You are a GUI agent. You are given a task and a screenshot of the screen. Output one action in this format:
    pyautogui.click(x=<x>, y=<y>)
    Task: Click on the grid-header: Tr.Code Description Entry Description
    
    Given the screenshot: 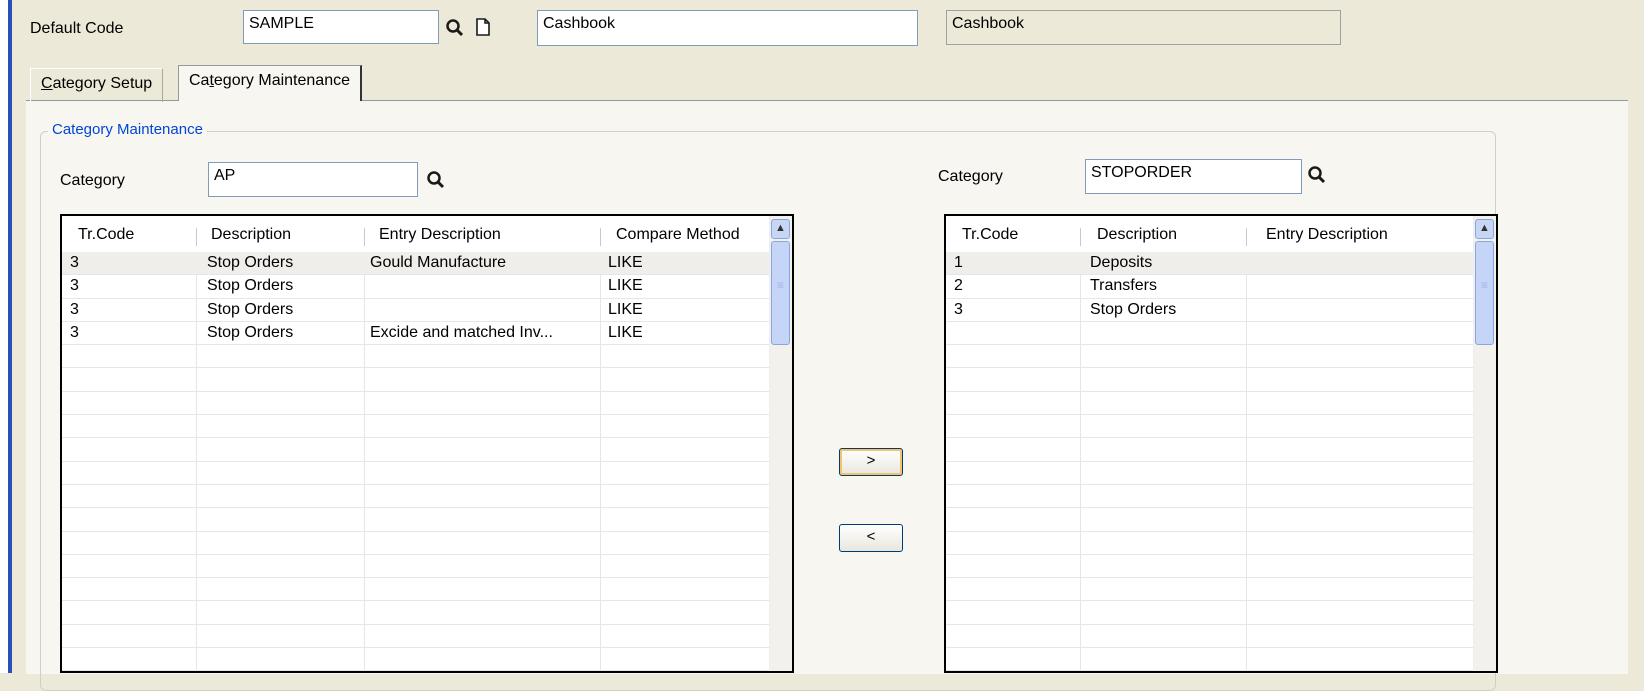 What is the action you would take?
    pyautogui.click(x=1210, y=234)
    